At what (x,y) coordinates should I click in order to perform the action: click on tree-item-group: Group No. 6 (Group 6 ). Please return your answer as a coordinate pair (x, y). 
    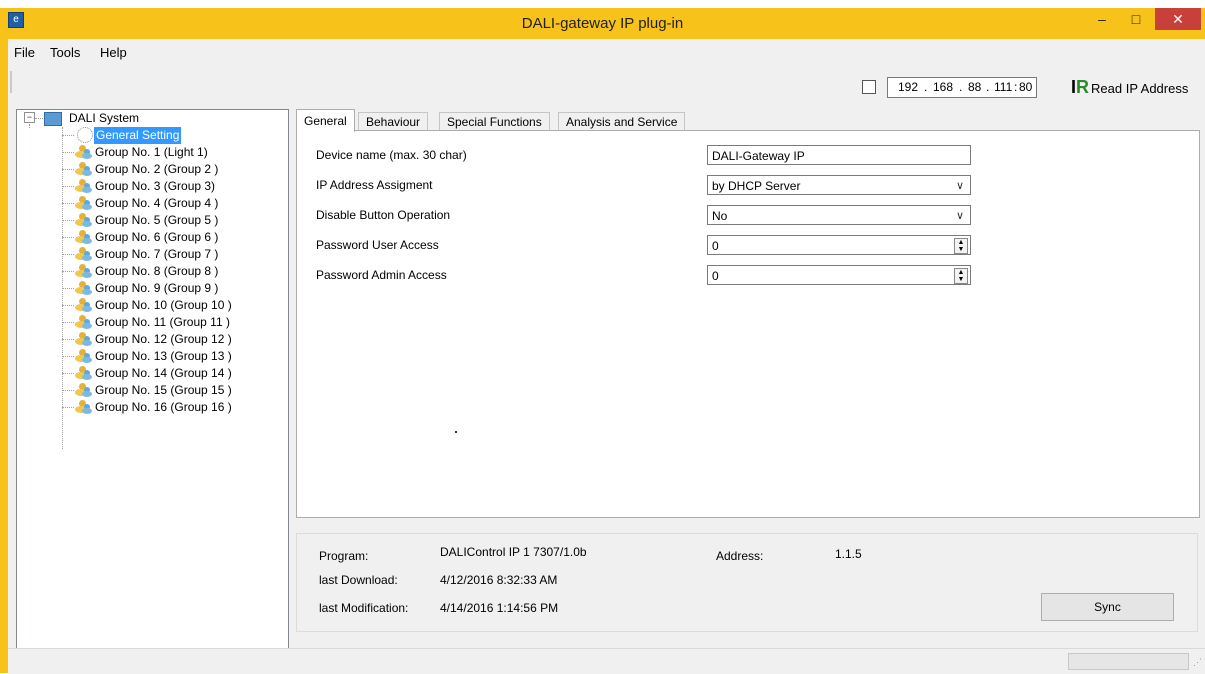
    Looking at the image, I should click on (147, 237).